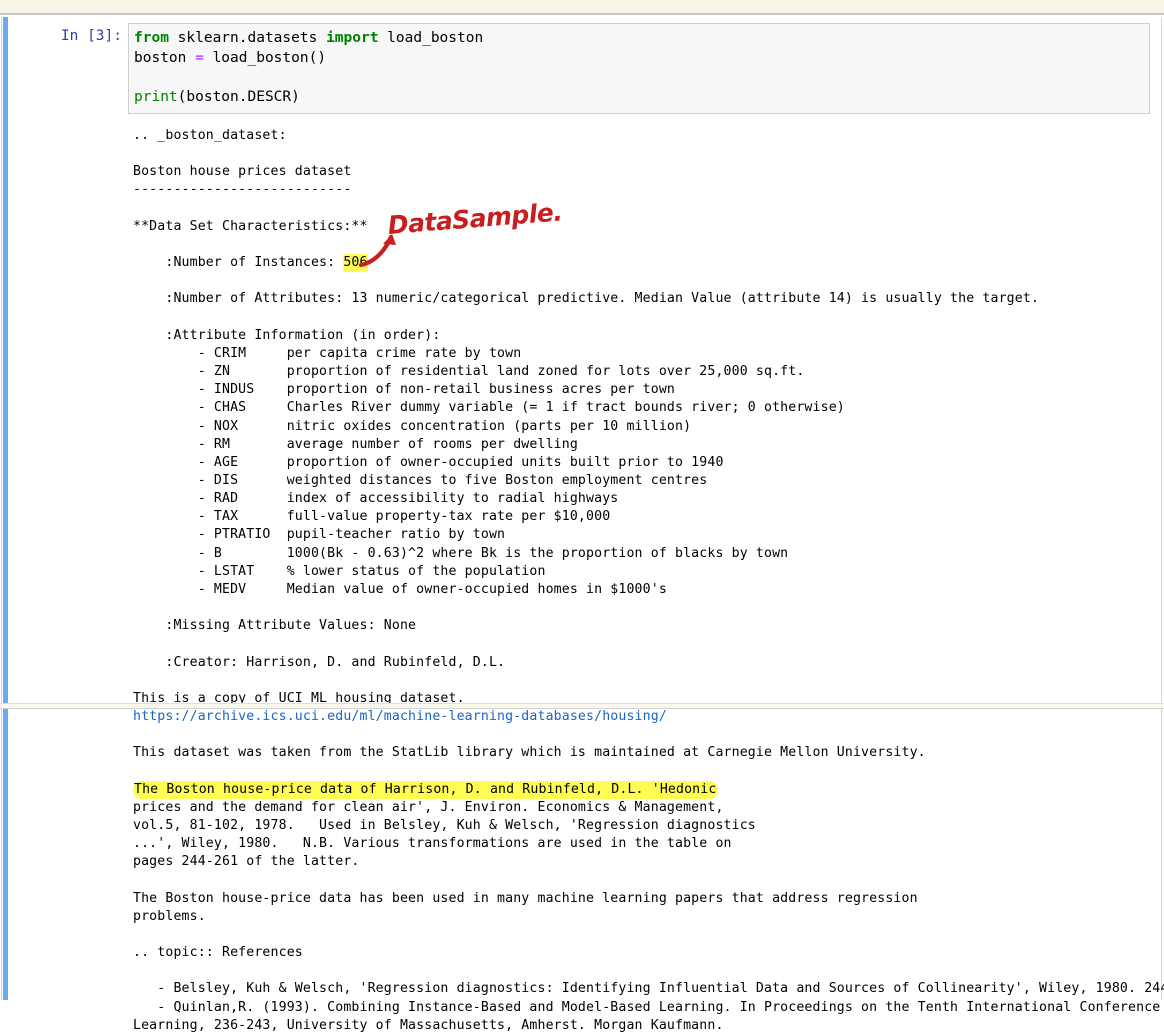  Describe the element at coordinates (639, 59) in the screenshot. I see `code-line-2: boston = load_boston()` at that location.